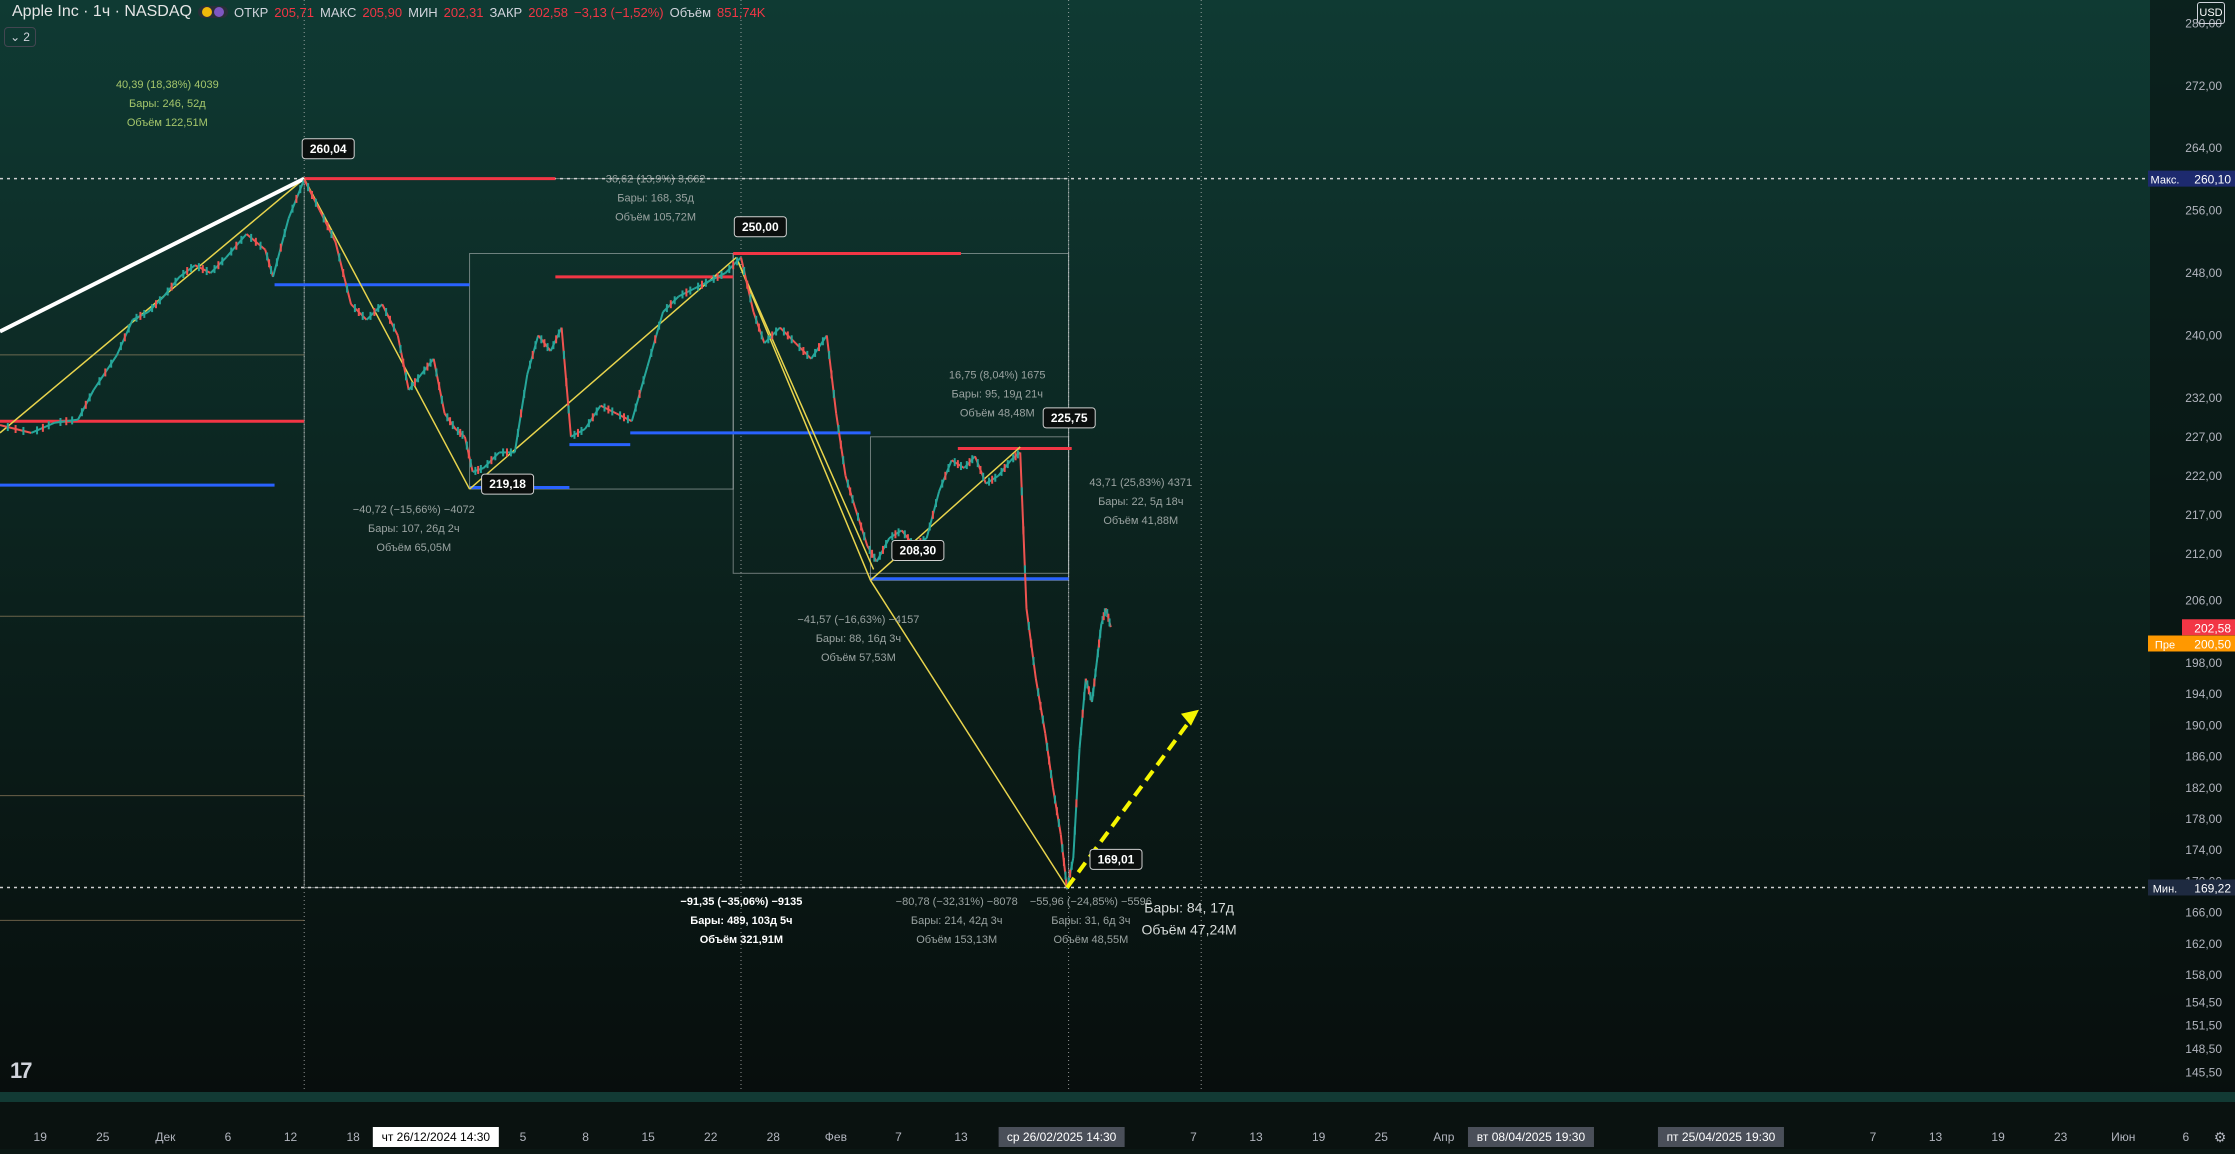 The width and height of the screenshot is (2235, 1154). I want to click on currency-button: USD, so click(2211, 13).